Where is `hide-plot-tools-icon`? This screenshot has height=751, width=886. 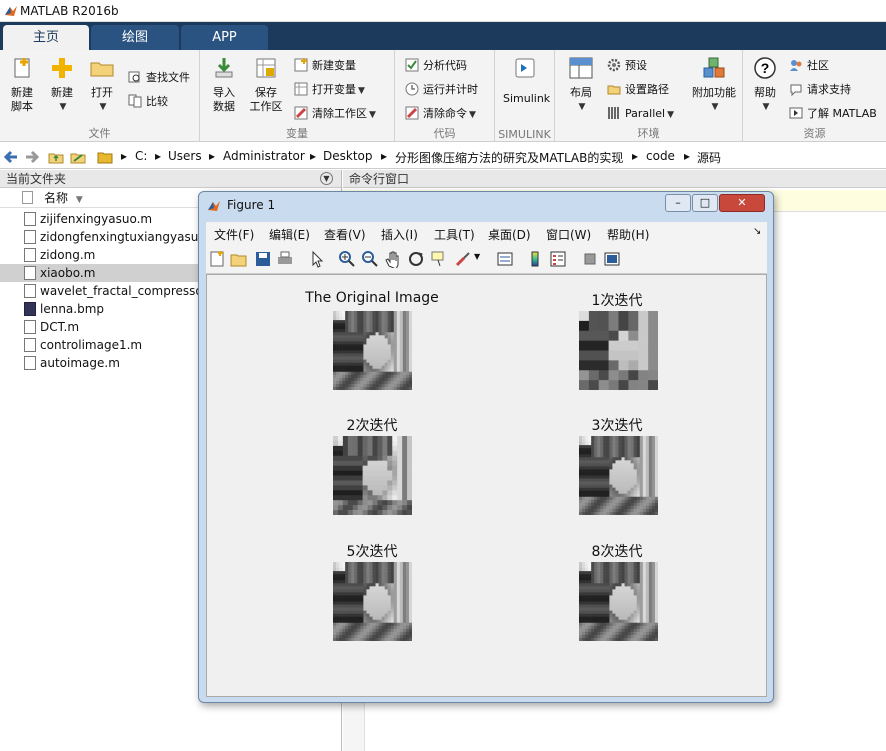
hide-plot-tools-icon is located at coordinates (590, 259).